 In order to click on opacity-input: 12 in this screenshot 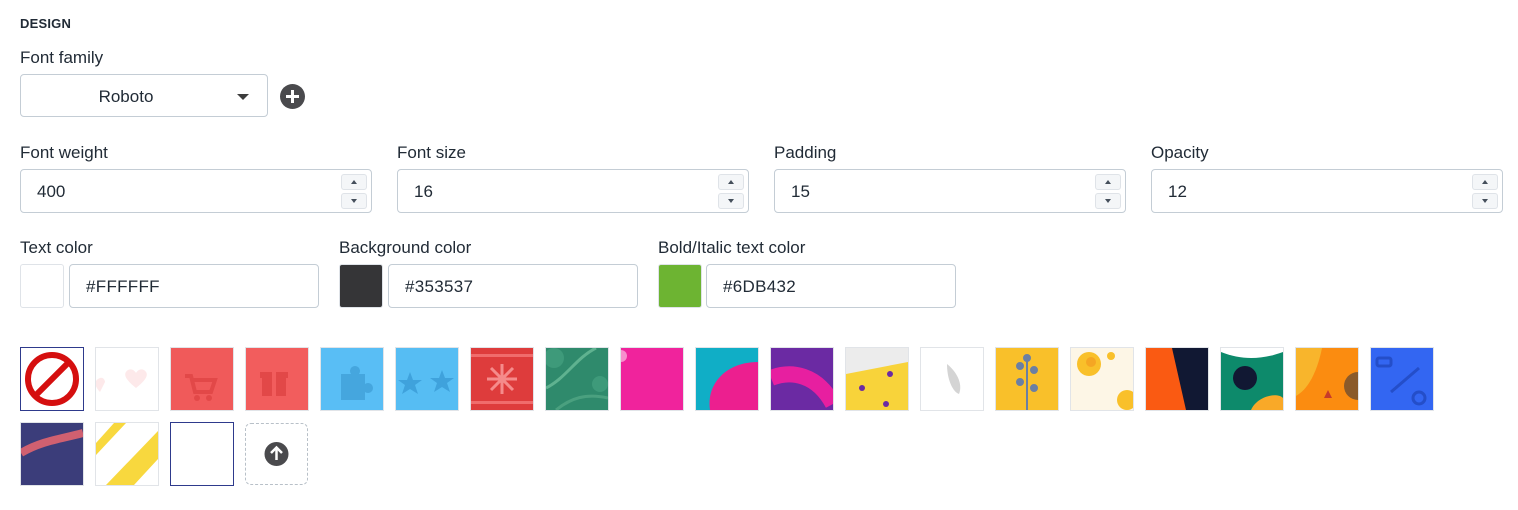, I will do `click(1327, 191)`.